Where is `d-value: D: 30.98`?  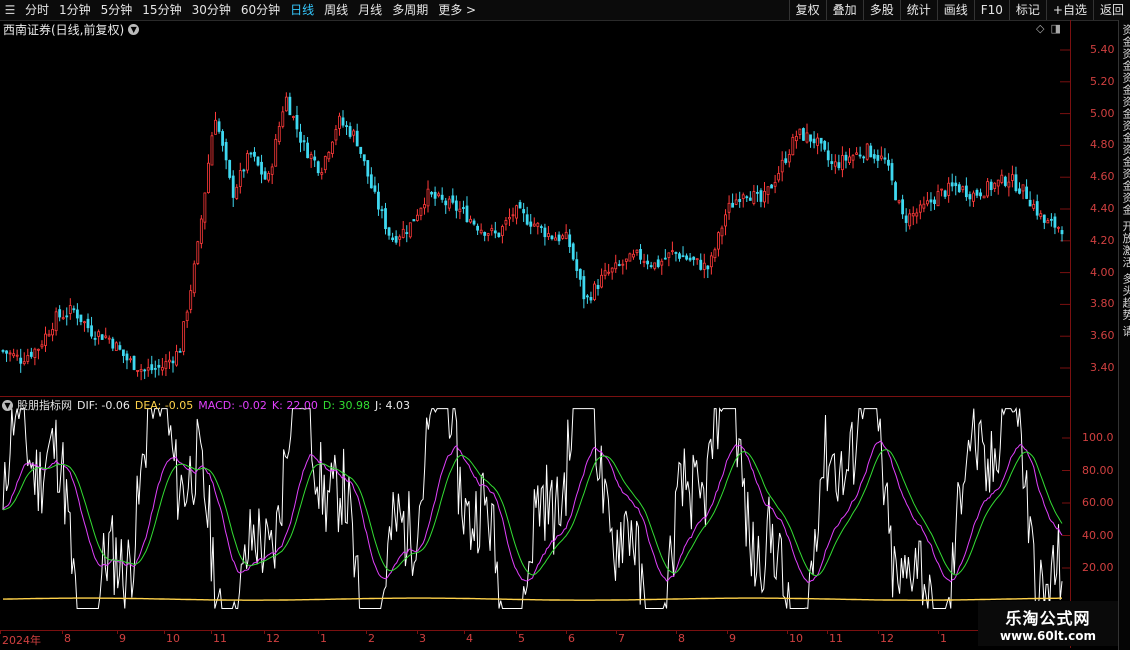 d-value: D: 30.98 is located at coordinates (346, 405).